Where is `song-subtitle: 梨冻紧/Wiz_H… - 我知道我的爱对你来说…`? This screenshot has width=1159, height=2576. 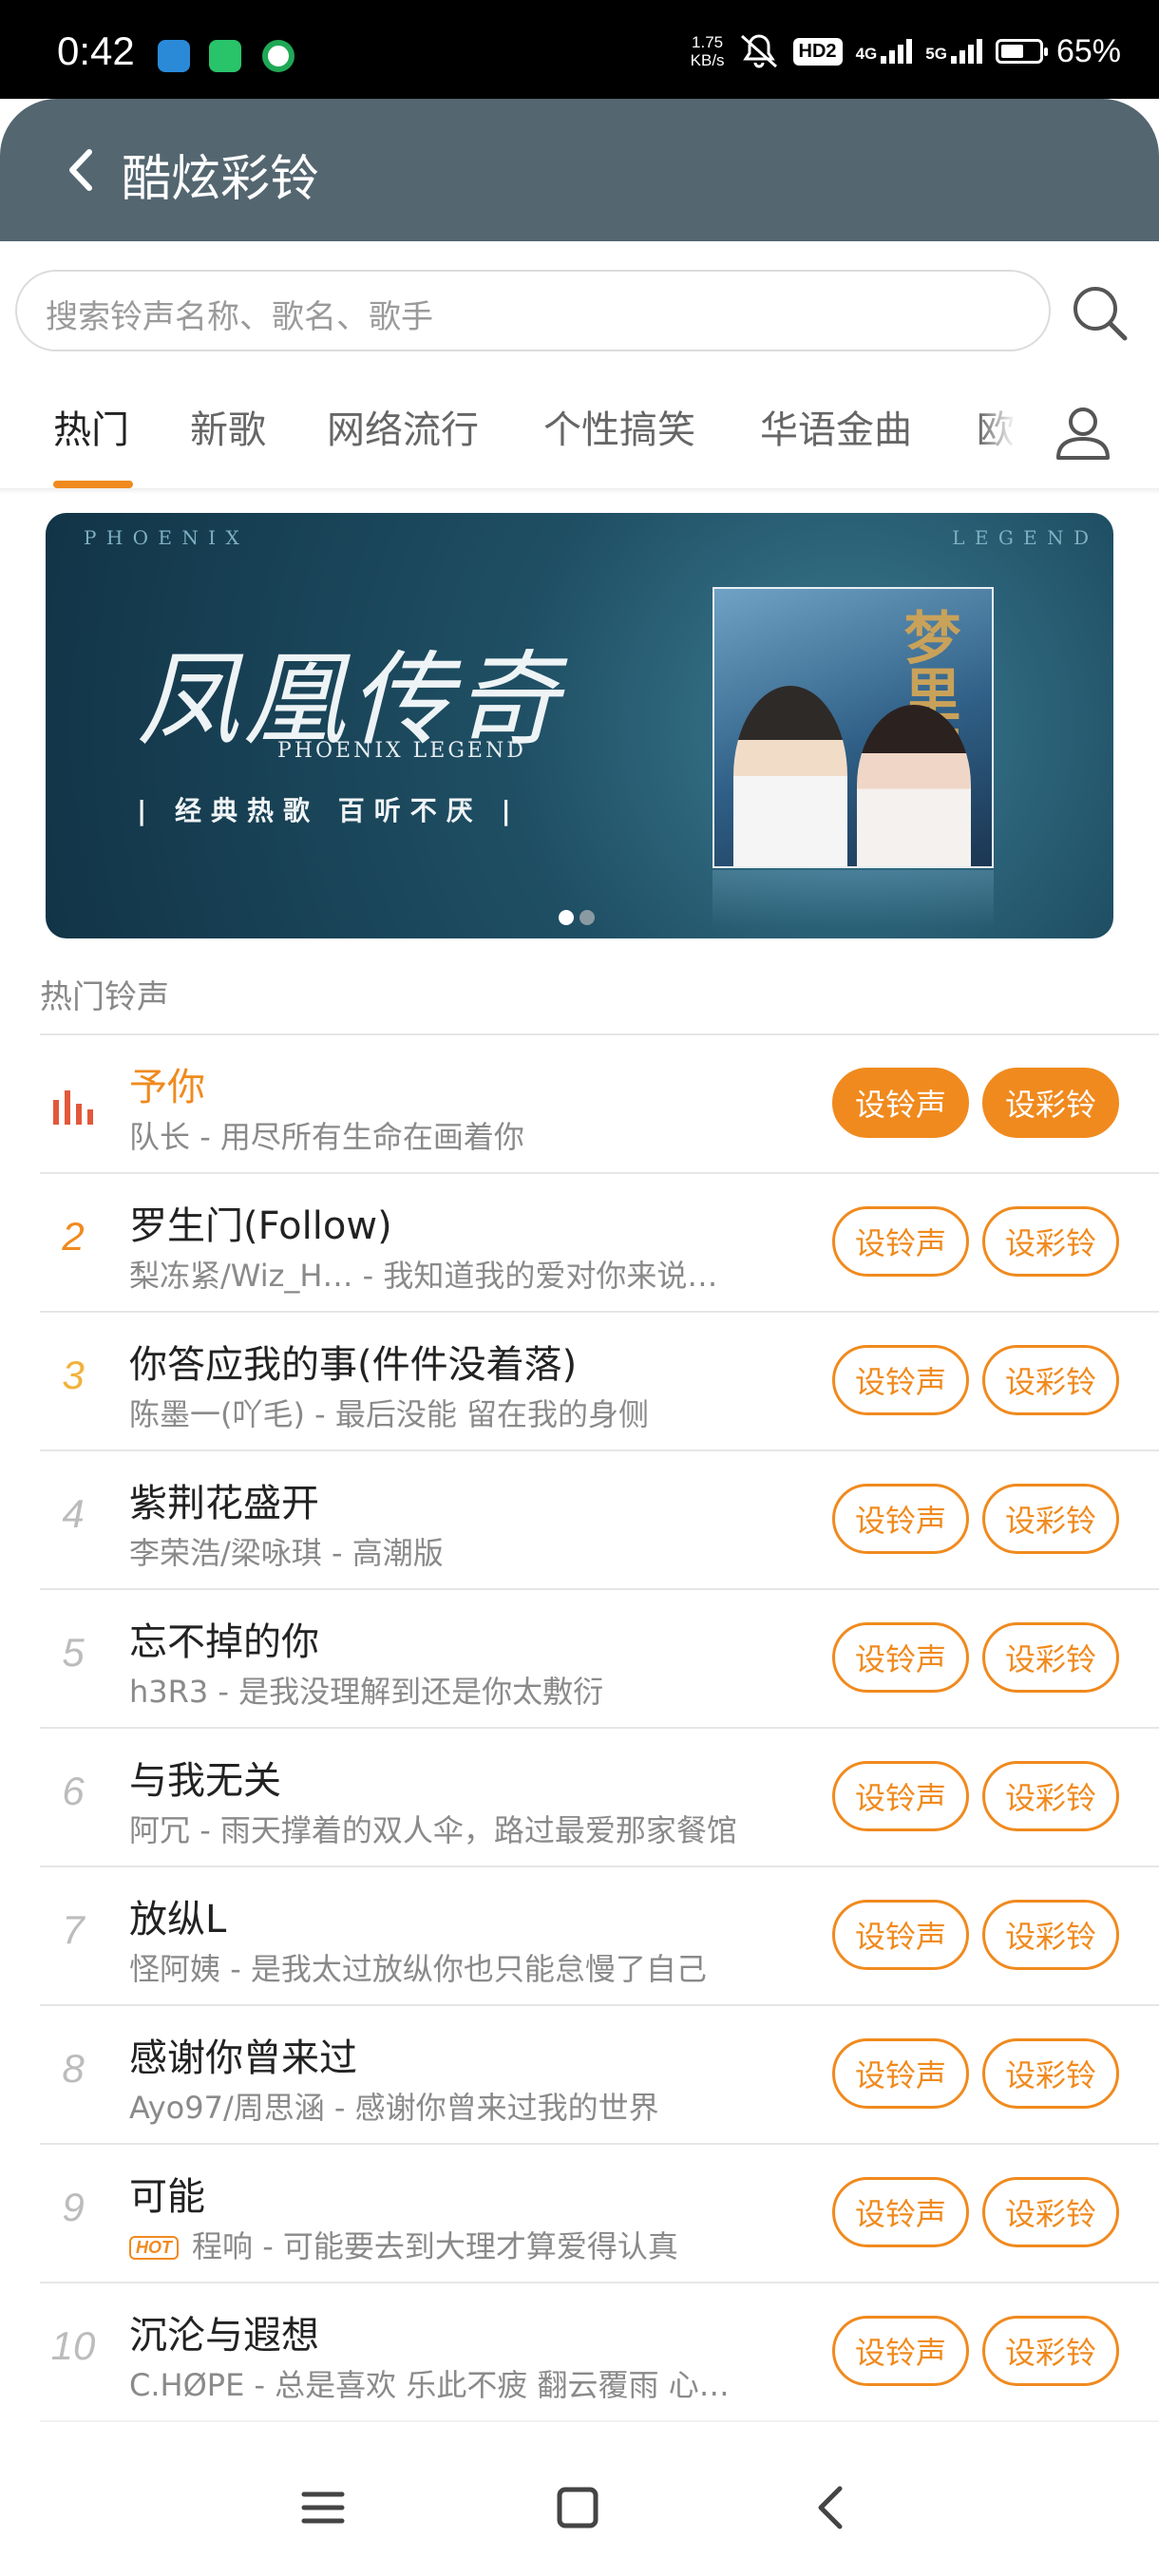 song-subtitle: 梨冻紧/Wiz_H… - 我知道我的爱对你来说… is located at coordinates (423, 1276).